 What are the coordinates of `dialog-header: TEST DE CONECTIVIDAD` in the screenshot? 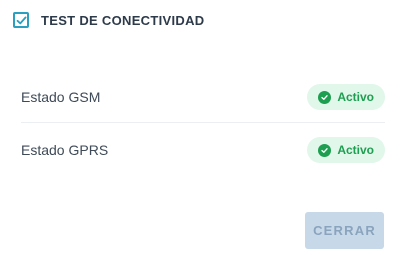 It's located at (108, 20).